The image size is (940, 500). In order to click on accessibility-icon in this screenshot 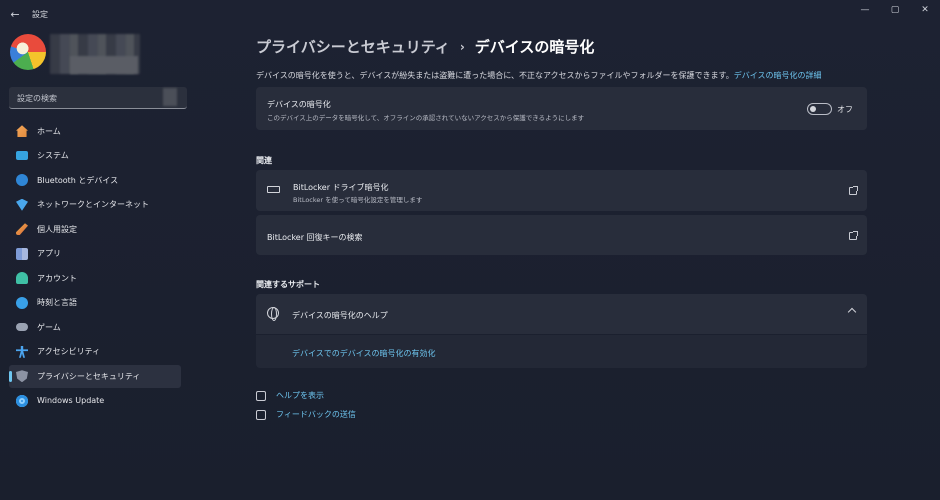, I will do `click(22, 351)`.